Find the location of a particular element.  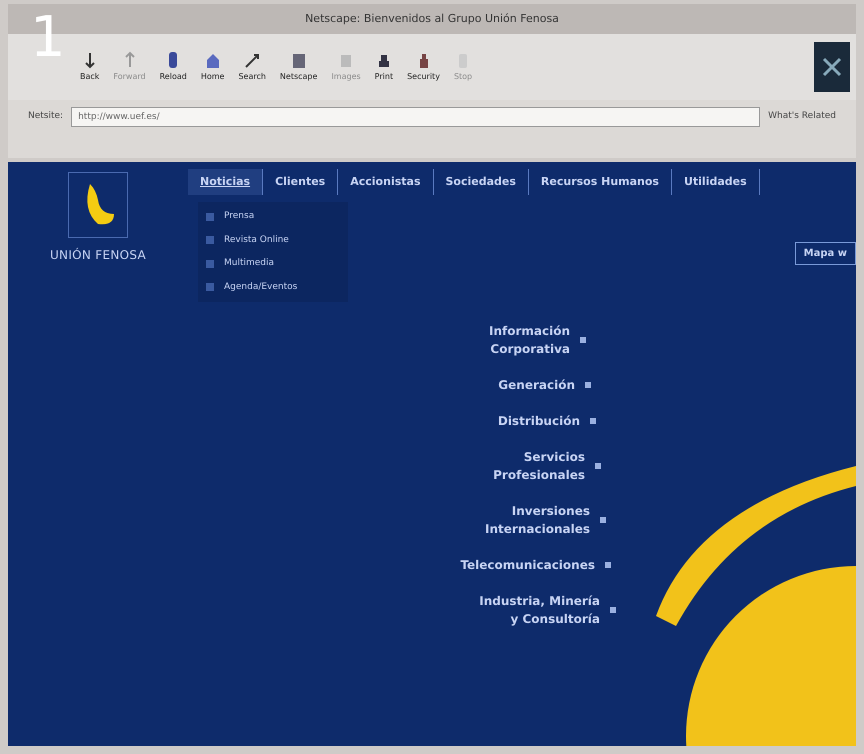

section-link: Telecomunicaciones is located at coordinates (535, 565).